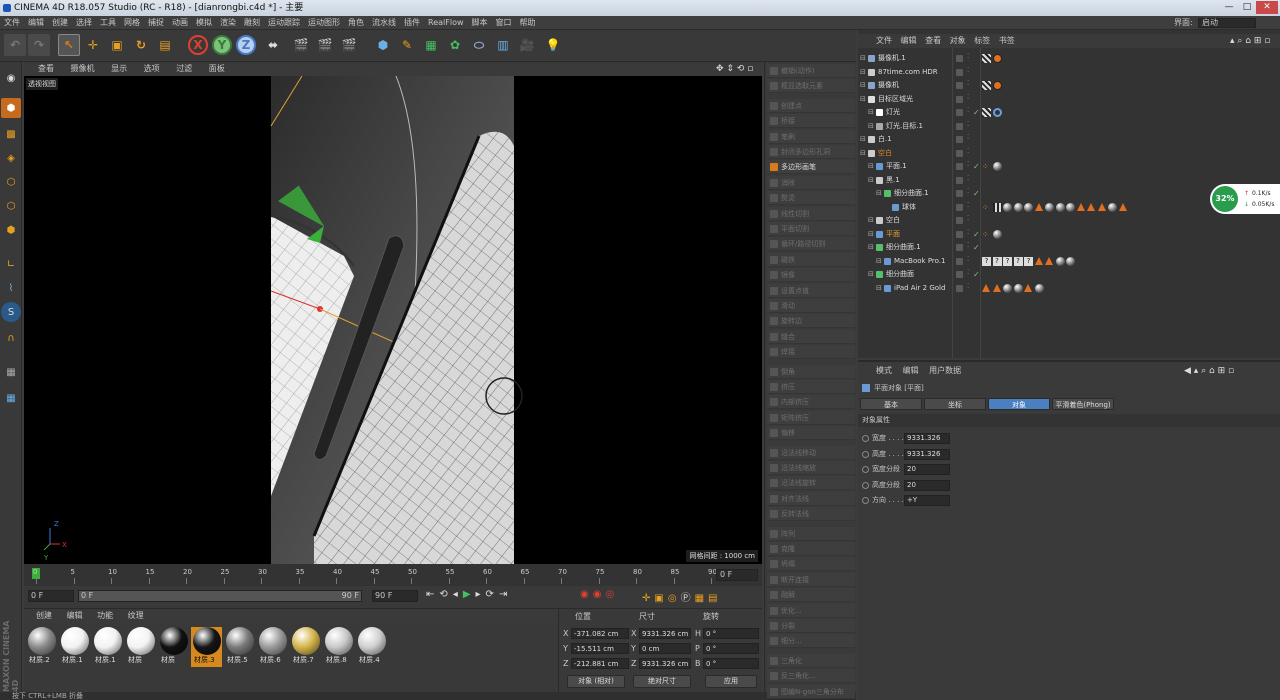 The height and width of the screenshot is (700, 1280). Describe the element at coordinates (108, 22) in the screenshot. I see `menu-item: 工具` at that location.